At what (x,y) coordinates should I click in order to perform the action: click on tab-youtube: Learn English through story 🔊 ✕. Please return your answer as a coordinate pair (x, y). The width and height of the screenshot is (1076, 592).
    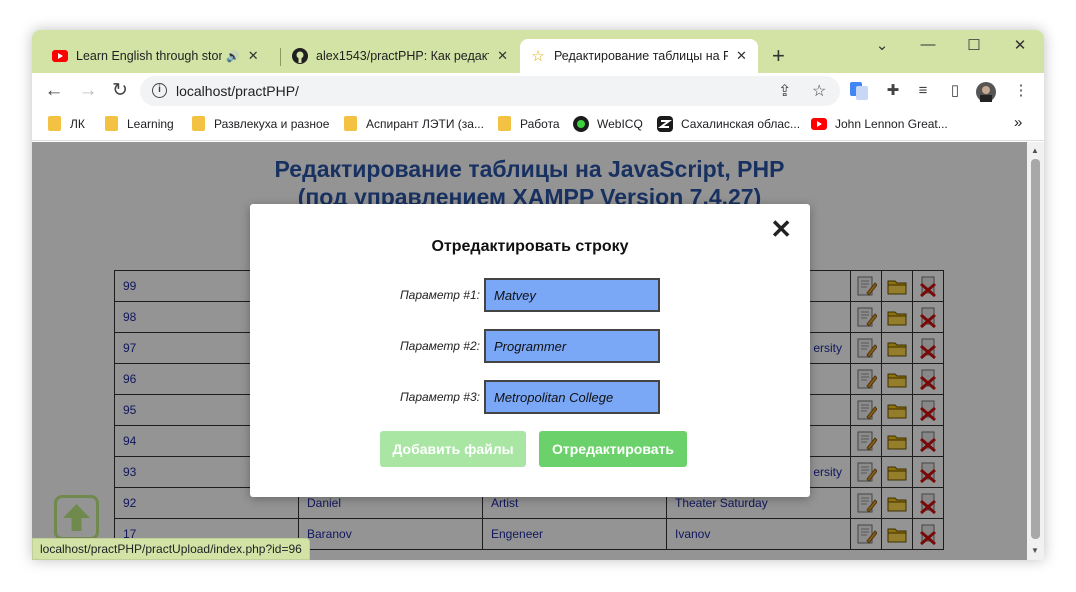
    Looking at the image, I should click on (160, 56).